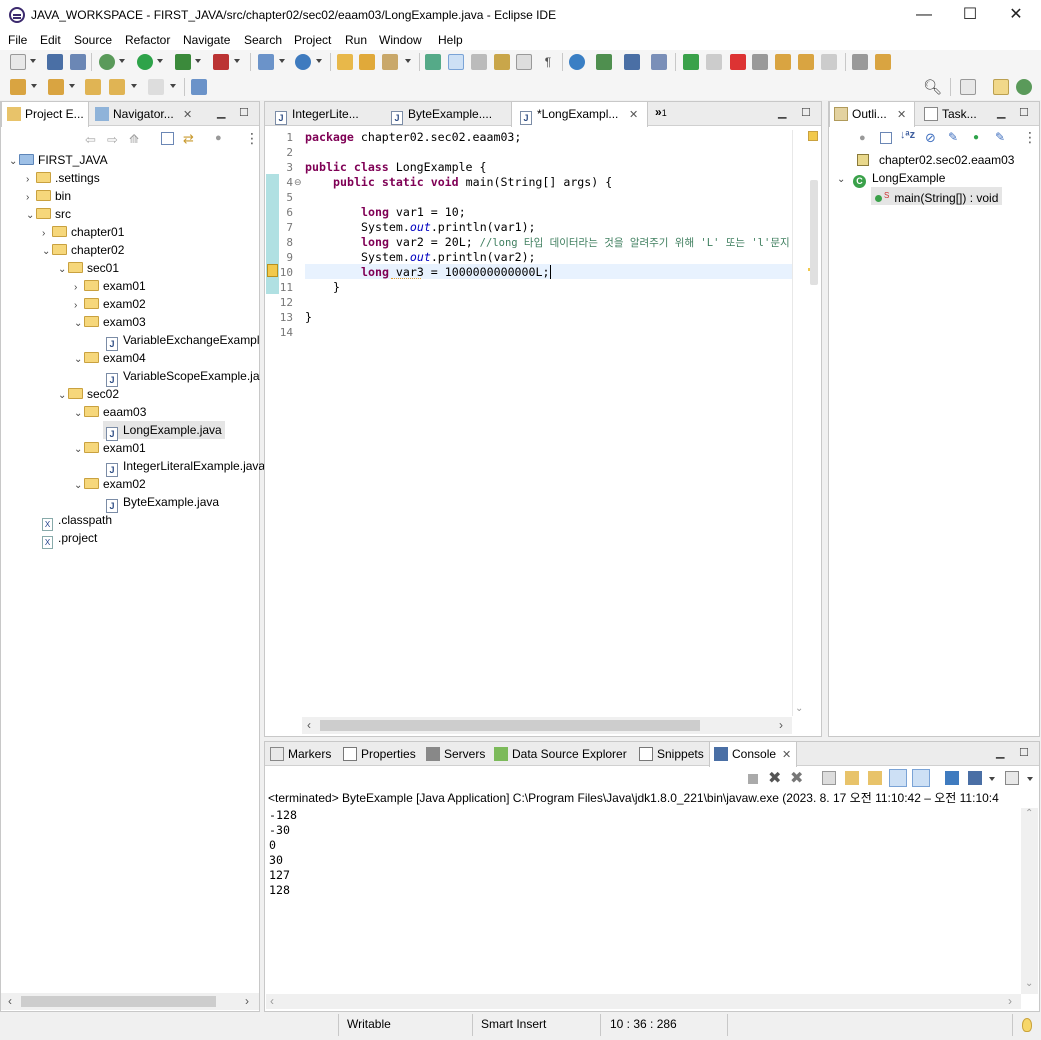  I want to click on tree-item-integer-literal: J IntegerLiteralExample.java, so click(185, 467).